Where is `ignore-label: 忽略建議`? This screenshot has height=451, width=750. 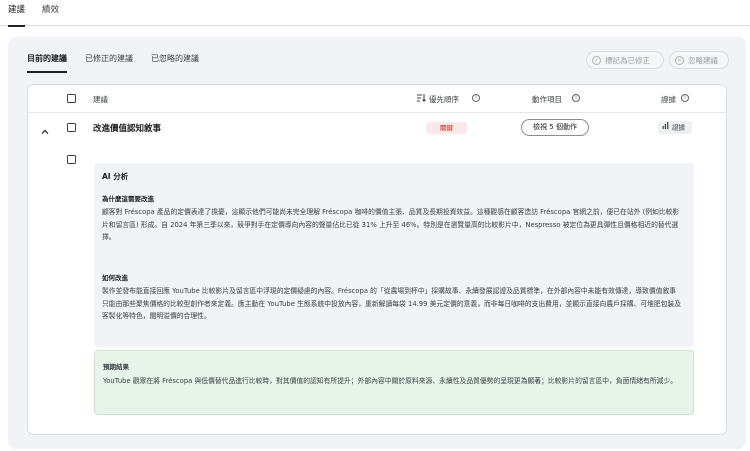 ignore-label: 忽略建議 is located at coordinates (703, 60).